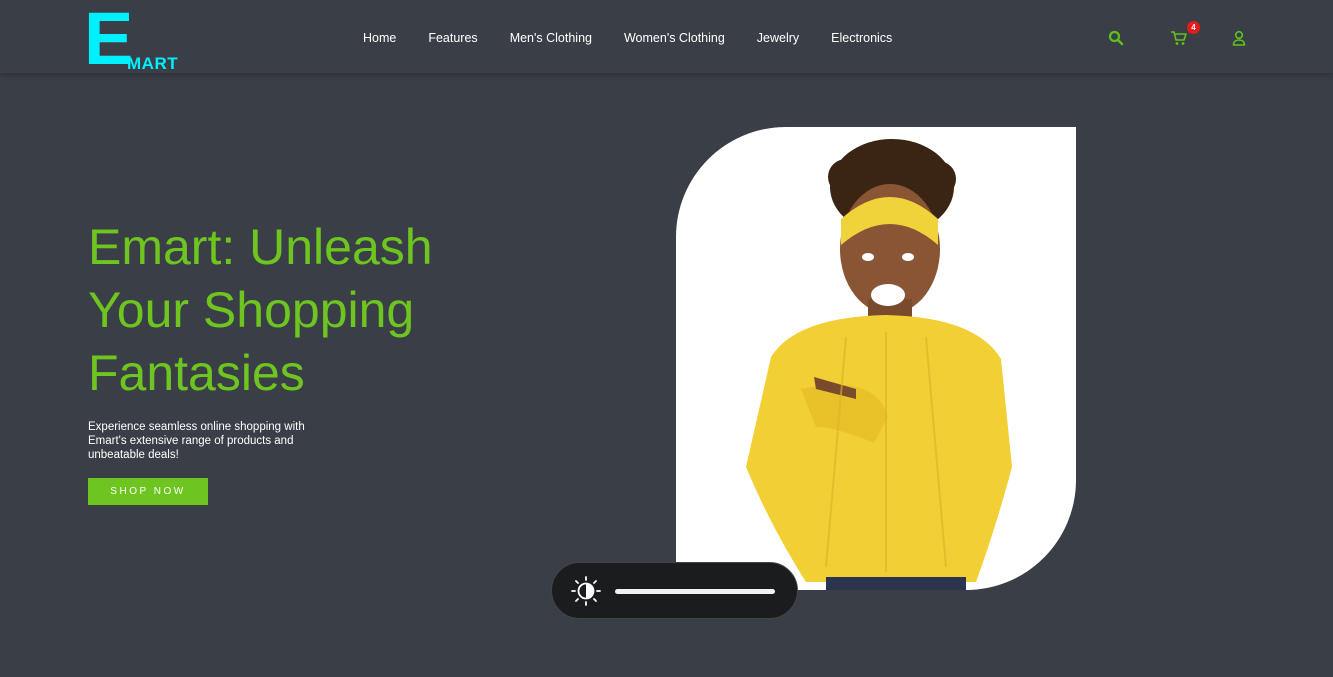 The width and height of the screenshot is (1333, 677). Describe the element at coordinates (586, 591) in the screenshot. I see `brightness-icon` at that location.